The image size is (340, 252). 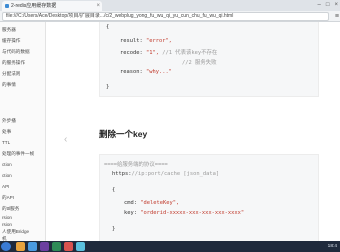 I want to click on code-string: "error",, so click(x=158, y=41).